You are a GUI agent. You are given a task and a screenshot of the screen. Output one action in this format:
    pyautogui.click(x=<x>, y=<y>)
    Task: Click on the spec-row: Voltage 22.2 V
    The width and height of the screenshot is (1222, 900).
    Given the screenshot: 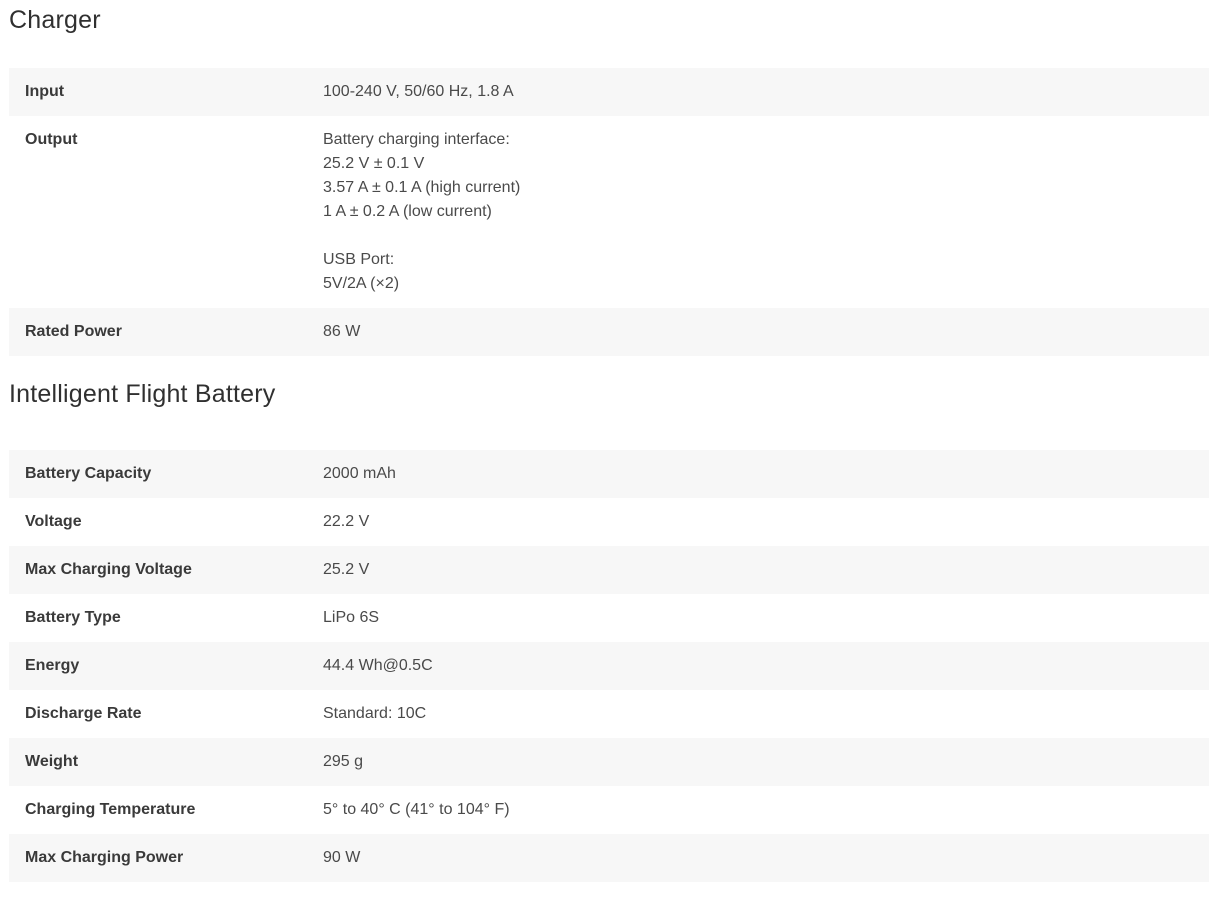 What is the action you would take?
    pyautogui.click(x=609, y=522)
    